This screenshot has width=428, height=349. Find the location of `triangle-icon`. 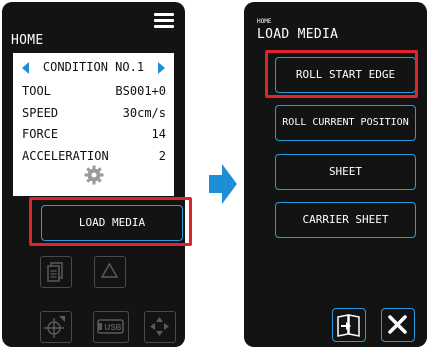

triangle-icon is located at coordinates (109, 270).